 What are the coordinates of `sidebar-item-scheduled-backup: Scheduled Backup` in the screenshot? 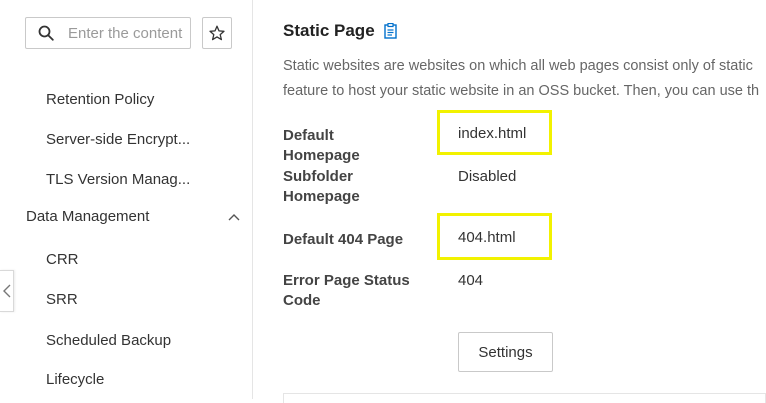 It's located at (108, 340).